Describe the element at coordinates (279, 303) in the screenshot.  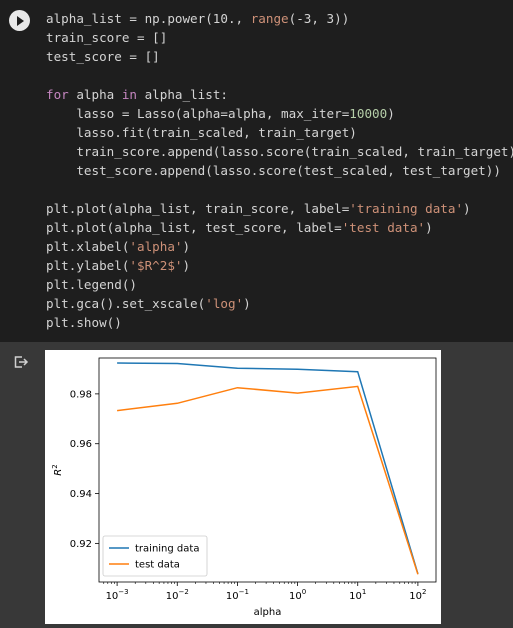
I see `code-line: plt.gca().set_xscale('log')` at that location.